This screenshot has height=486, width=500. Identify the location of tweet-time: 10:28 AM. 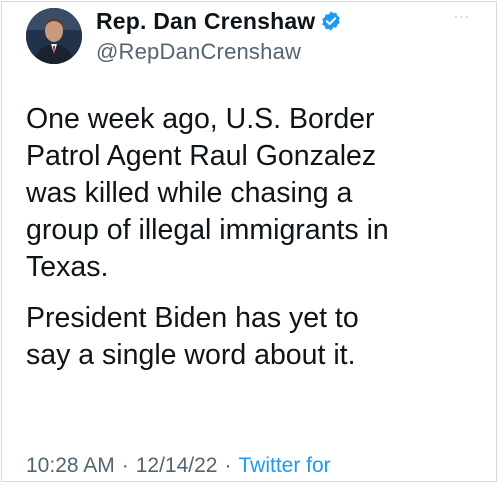
(70, 465).